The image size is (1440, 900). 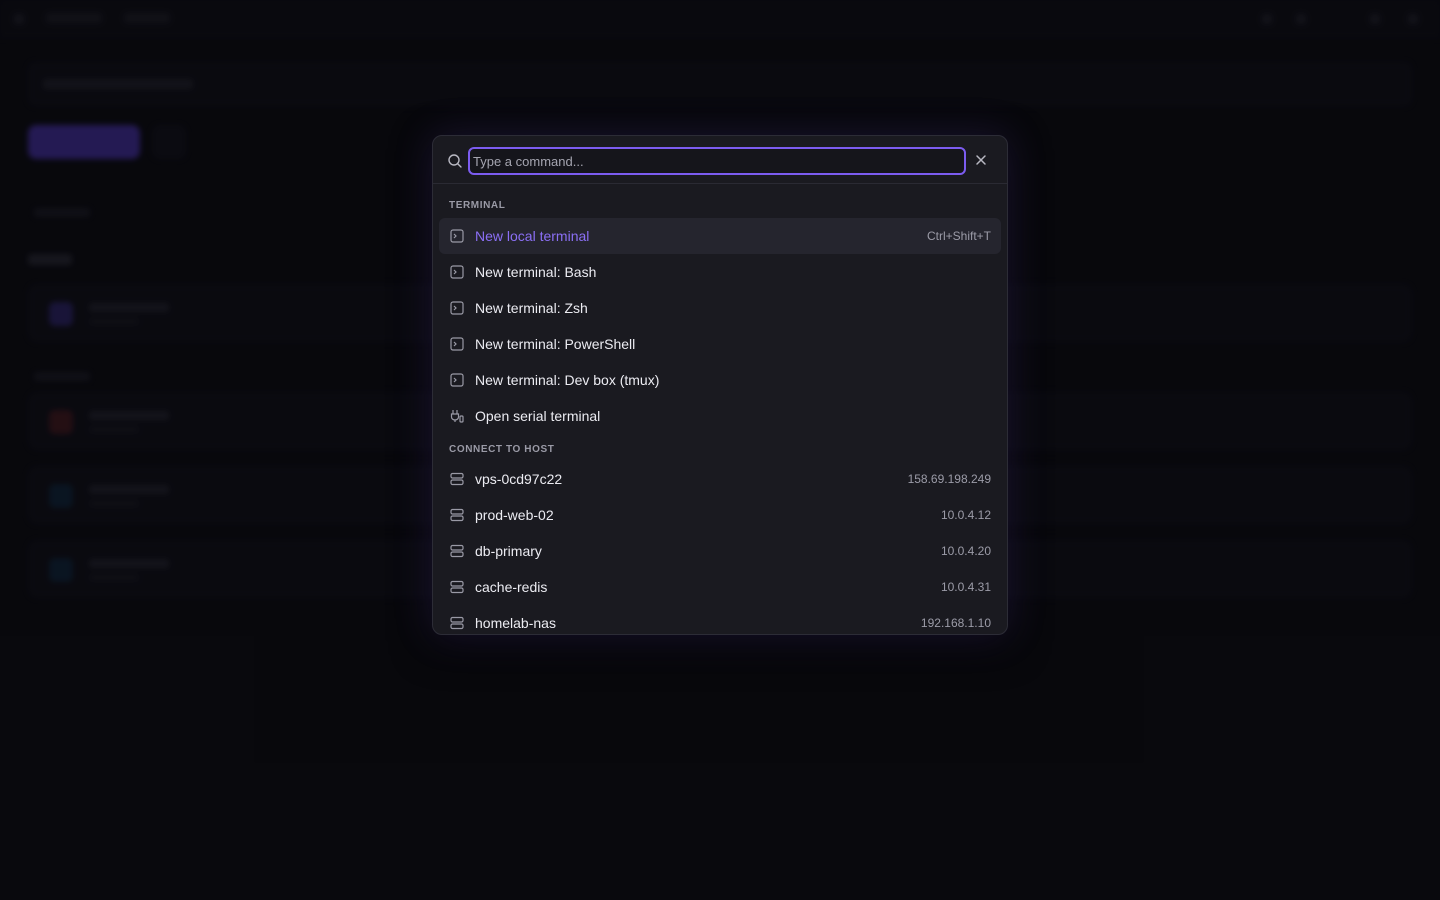 I want to click on serial-port-icon, so click(x=457, y=416).